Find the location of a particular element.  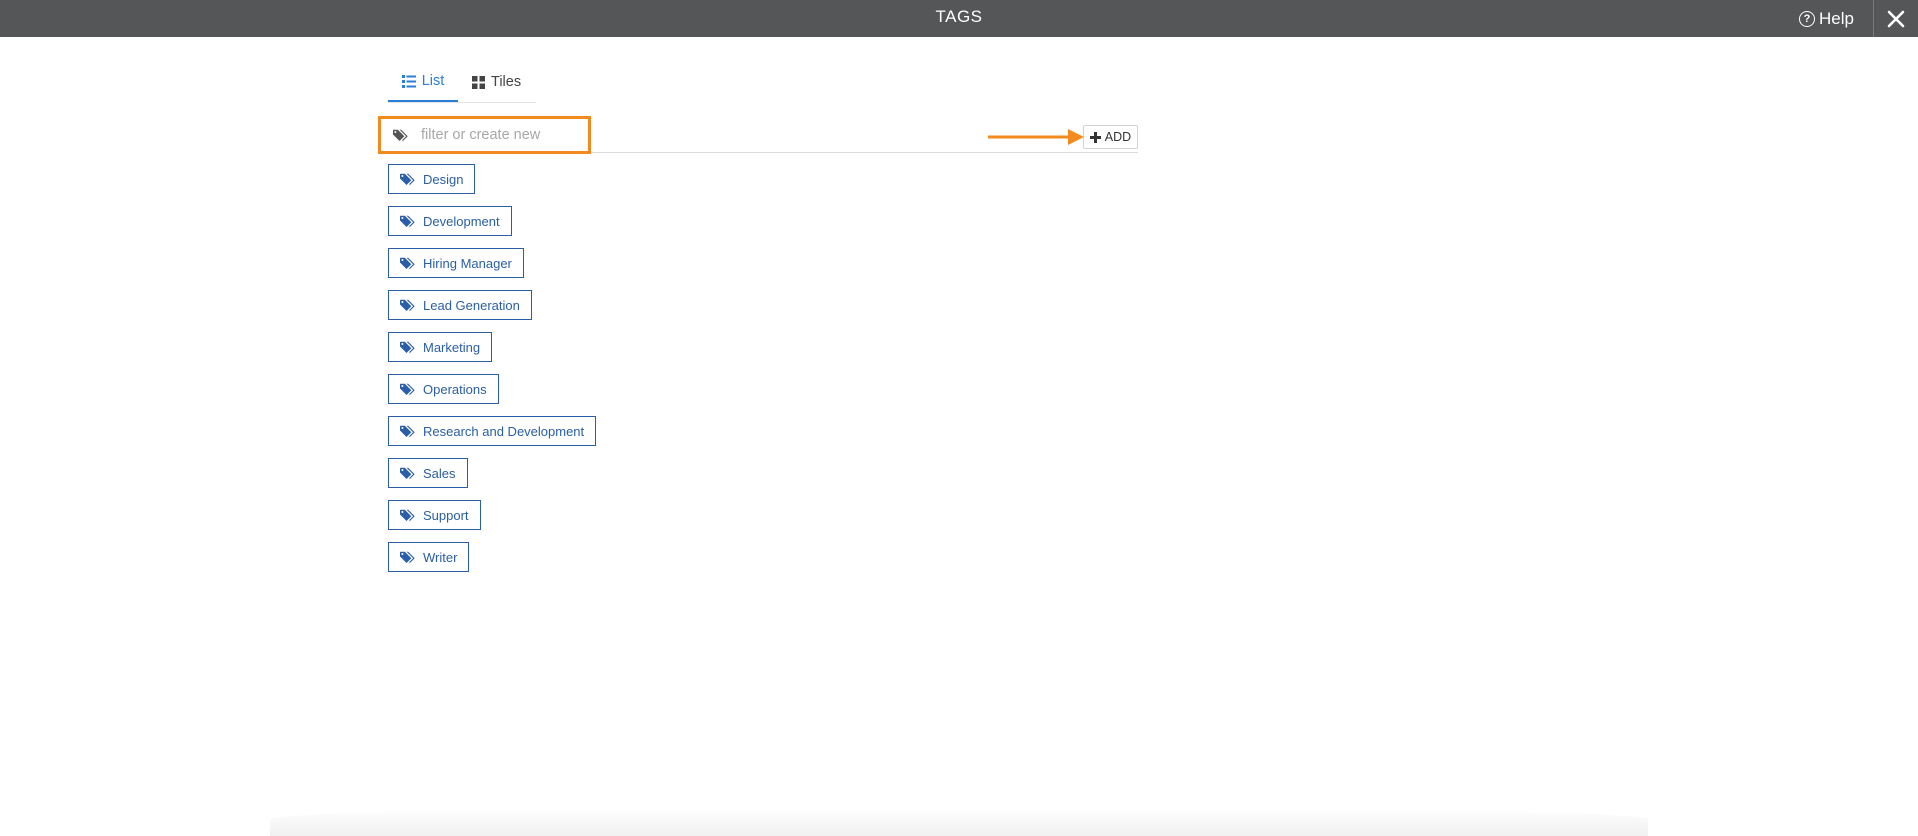

tag-item: Design is located at coordinates (432, 179).